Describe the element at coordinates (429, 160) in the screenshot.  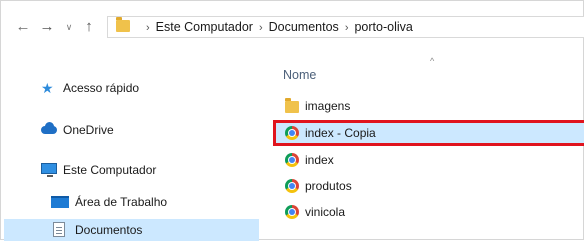
I see `file-row-index: index` at that location.